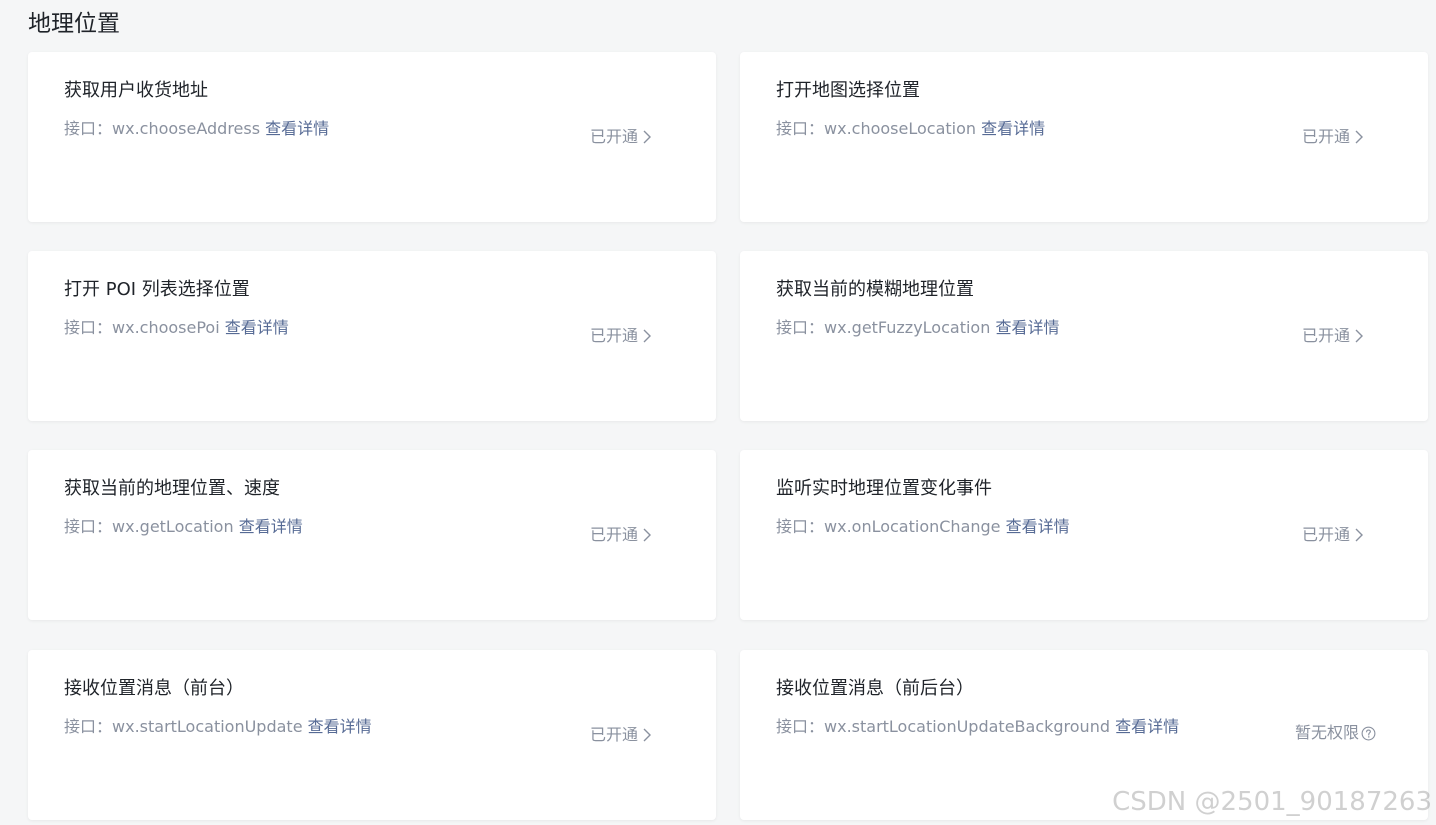  I want to click on api-name: wx.chooseLocation, so click(900, 128).